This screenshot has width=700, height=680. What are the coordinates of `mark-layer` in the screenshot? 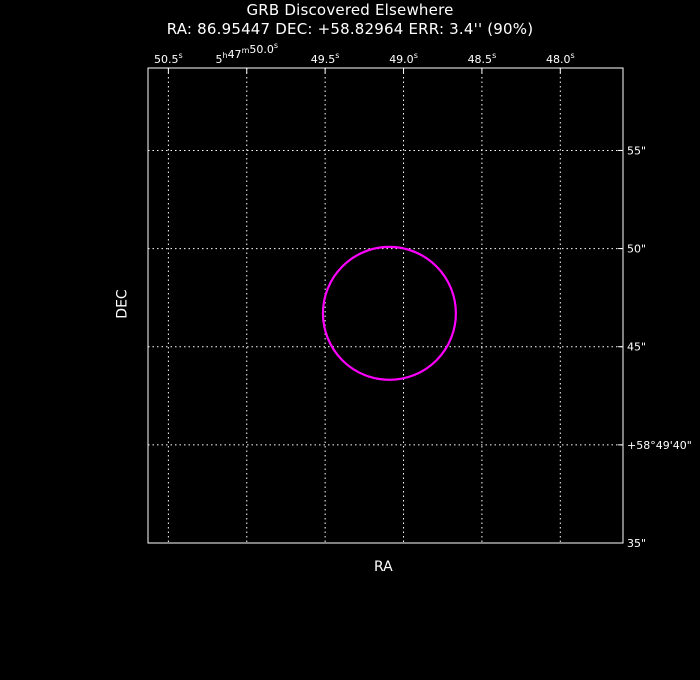 It's located at (389, 313).